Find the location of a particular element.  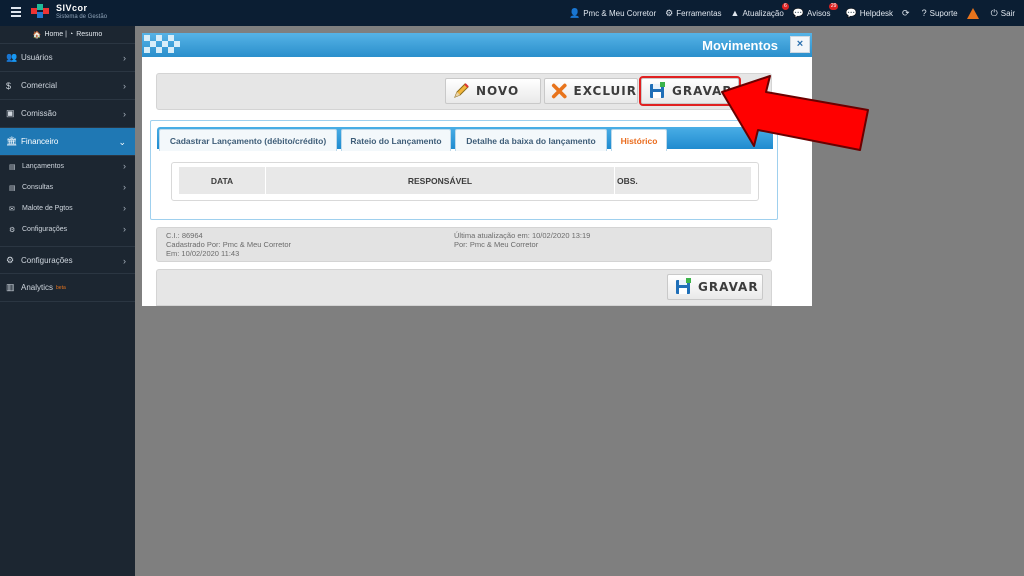

tab-label: Detalhe da baixa do lançamento is located at coordinates (531, 140).